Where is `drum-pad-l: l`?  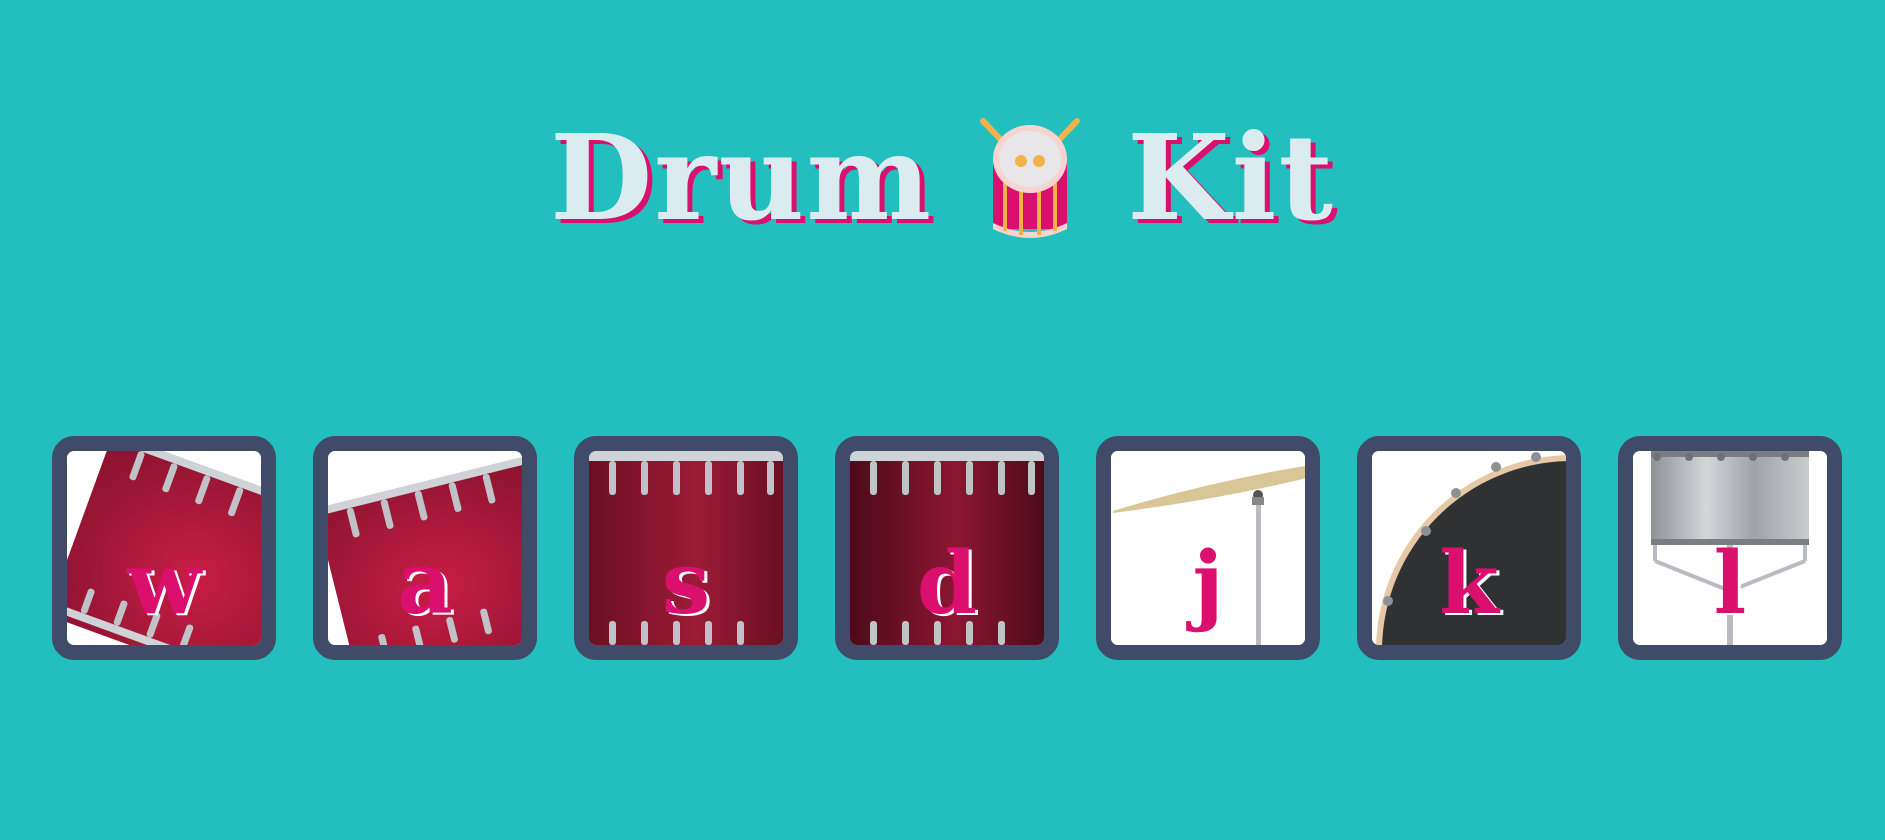 drum-pad-l: l is located at coordinates (1730, 548).